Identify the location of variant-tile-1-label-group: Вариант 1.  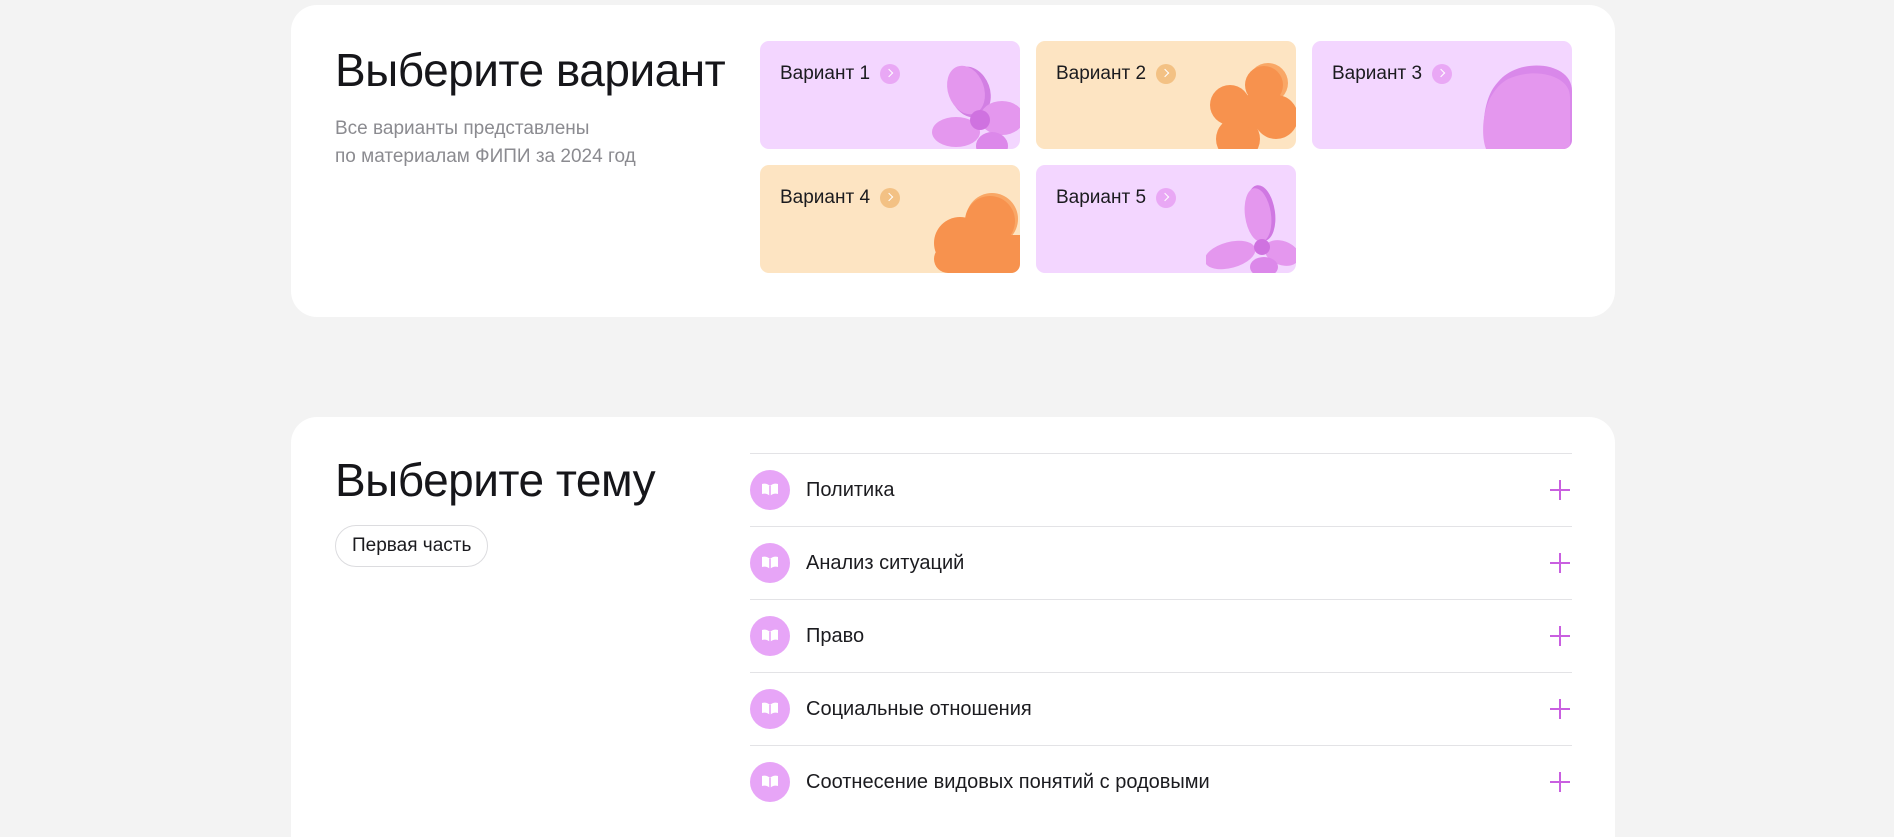
(840, 74).